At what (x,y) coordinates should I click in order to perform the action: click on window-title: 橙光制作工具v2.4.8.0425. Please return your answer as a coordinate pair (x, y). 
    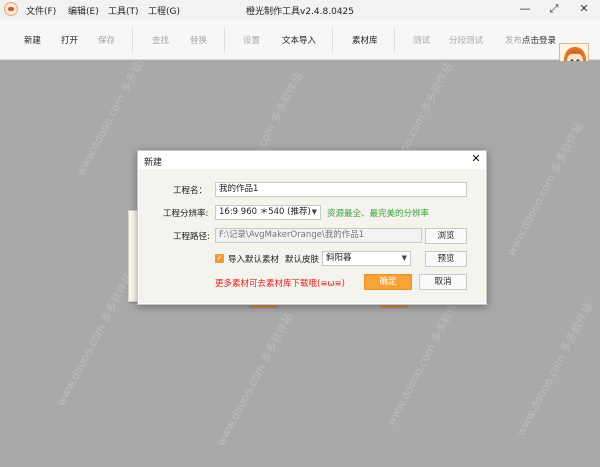
    Looking at the image, I should click on (300, 12).